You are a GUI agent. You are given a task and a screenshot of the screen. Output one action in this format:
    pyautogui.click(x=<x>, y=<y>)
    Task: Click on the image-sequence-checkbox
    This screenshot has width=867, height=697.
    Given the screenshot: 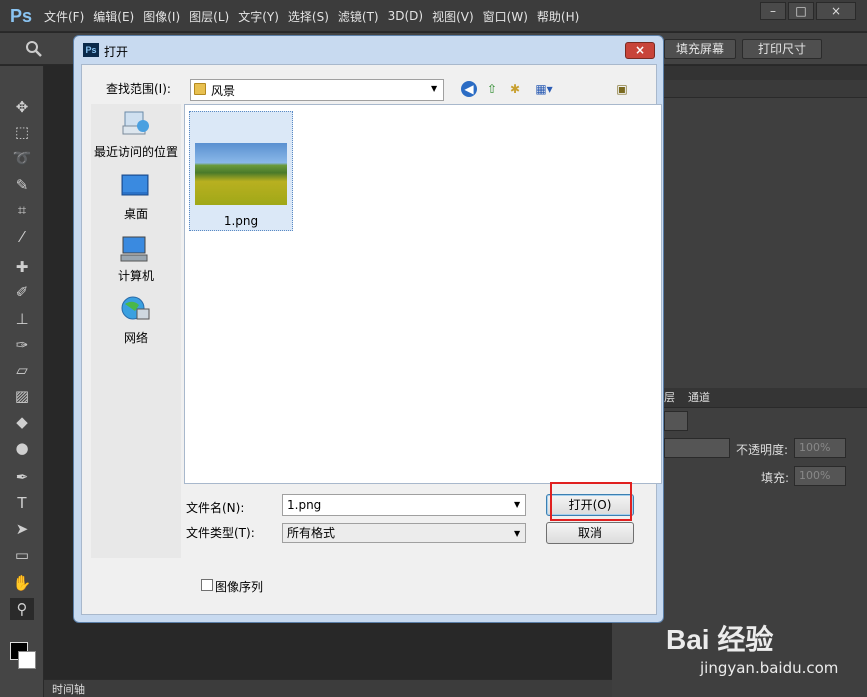 What is the action you would take?
    pyautogui.click(x=207, y=585)
    